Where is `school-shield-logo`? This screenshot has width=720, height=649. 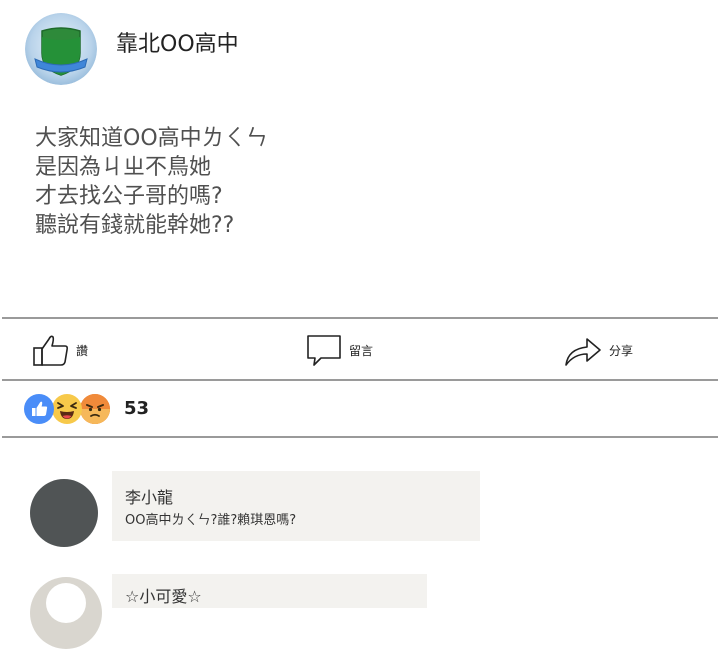
school-shield-logo is located at coordinates (61, 49).